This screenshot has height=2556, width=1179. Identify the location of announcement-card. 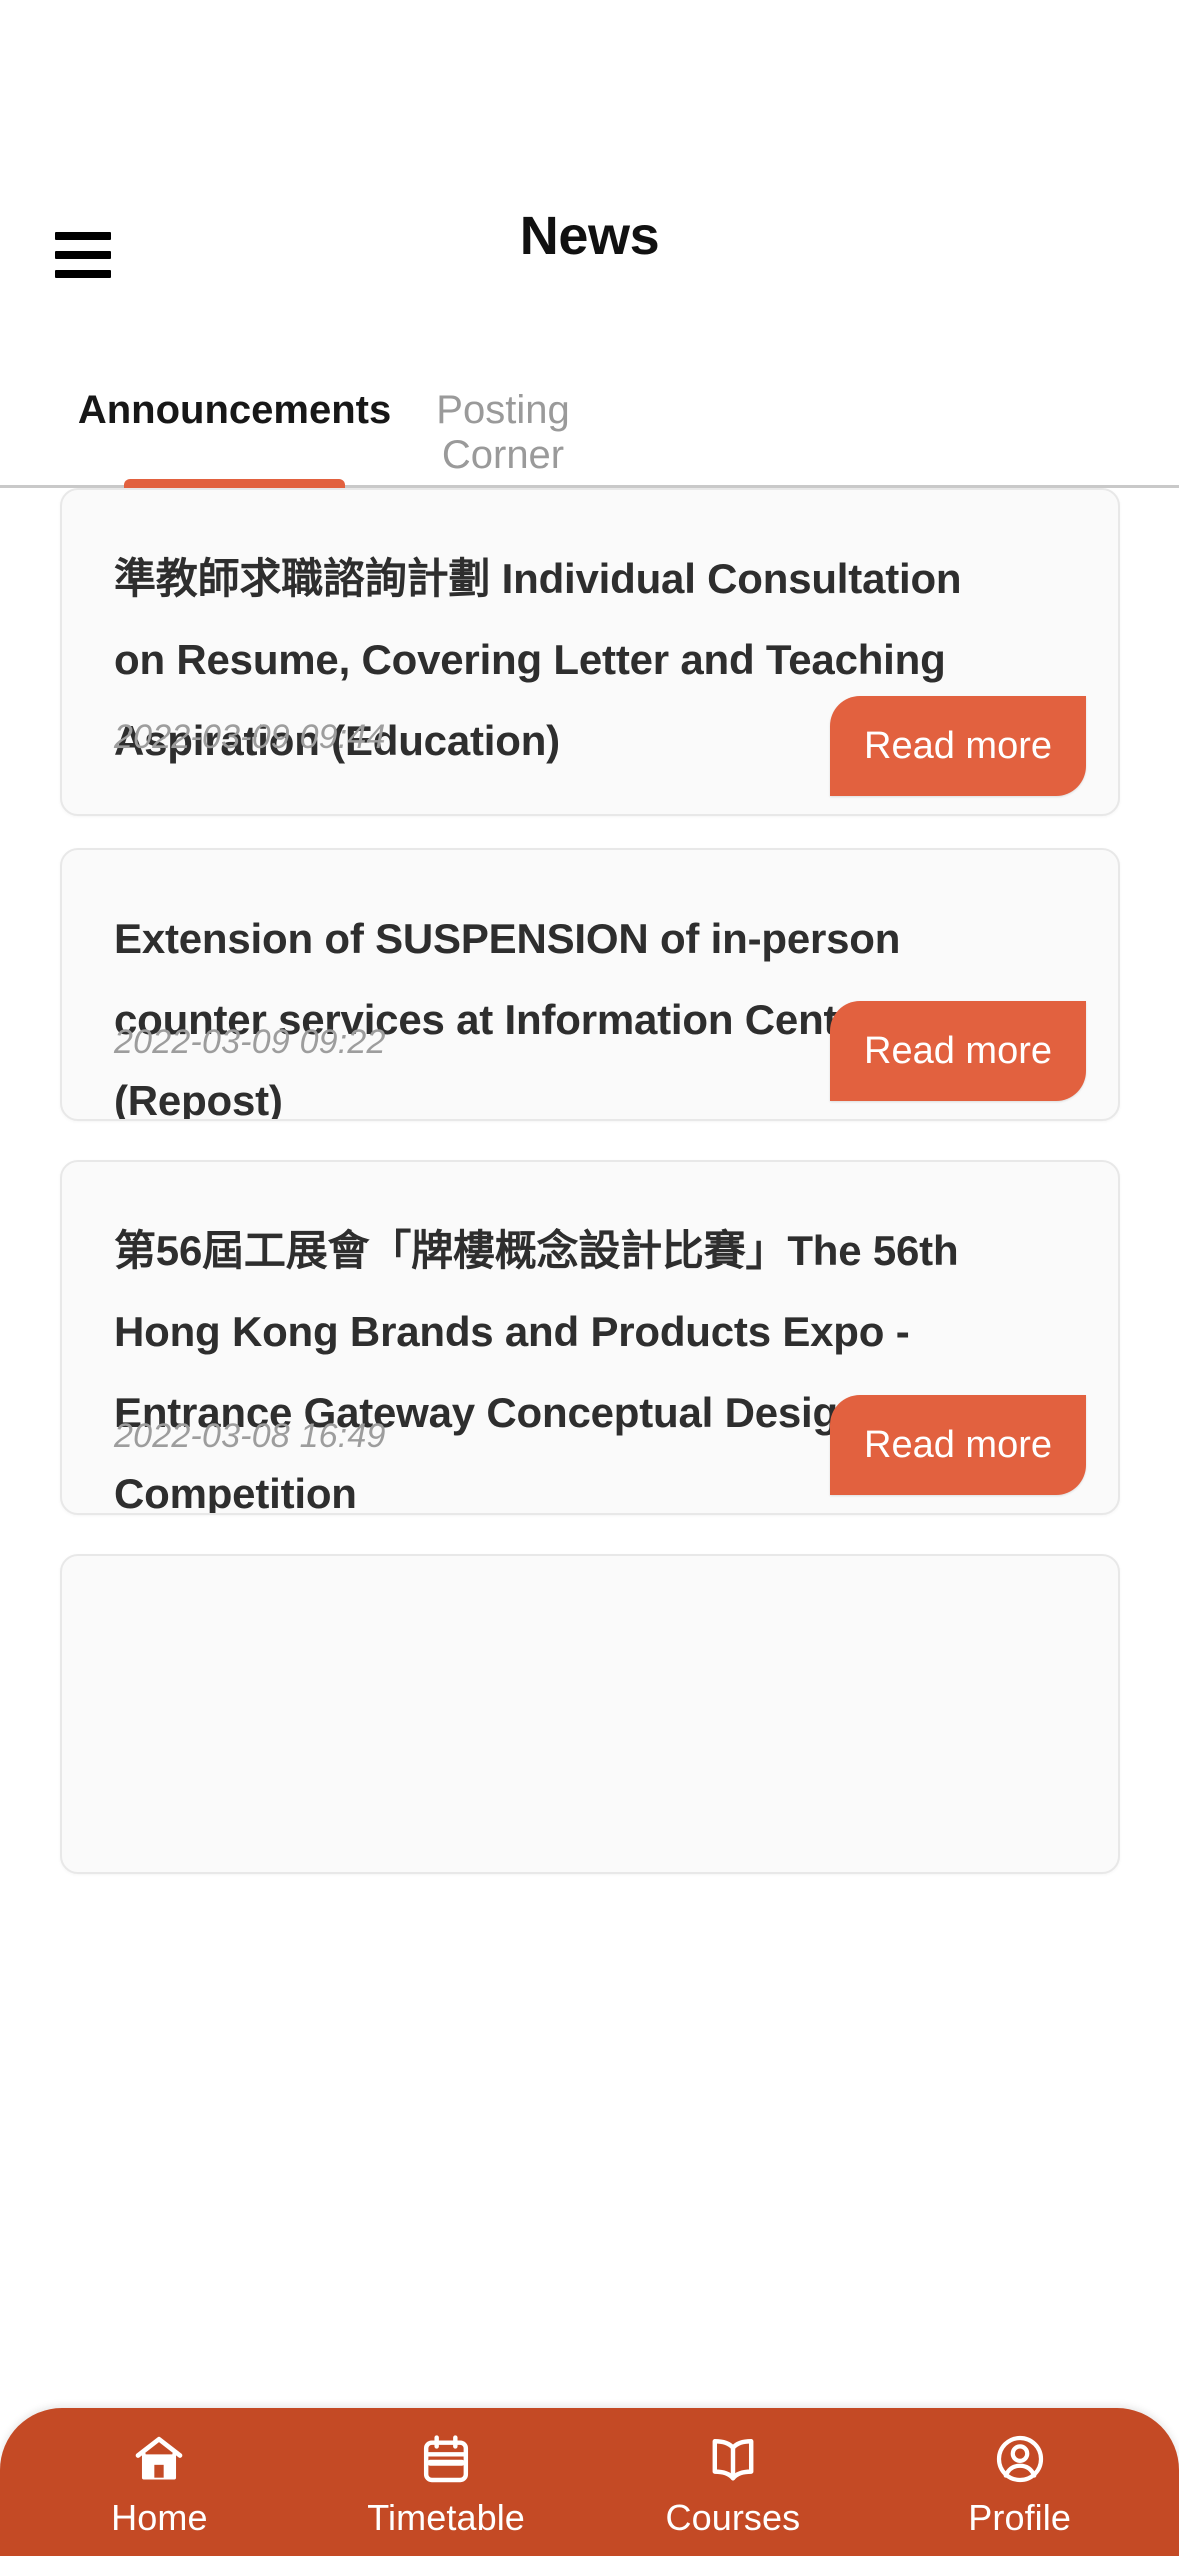
(590, 1714).